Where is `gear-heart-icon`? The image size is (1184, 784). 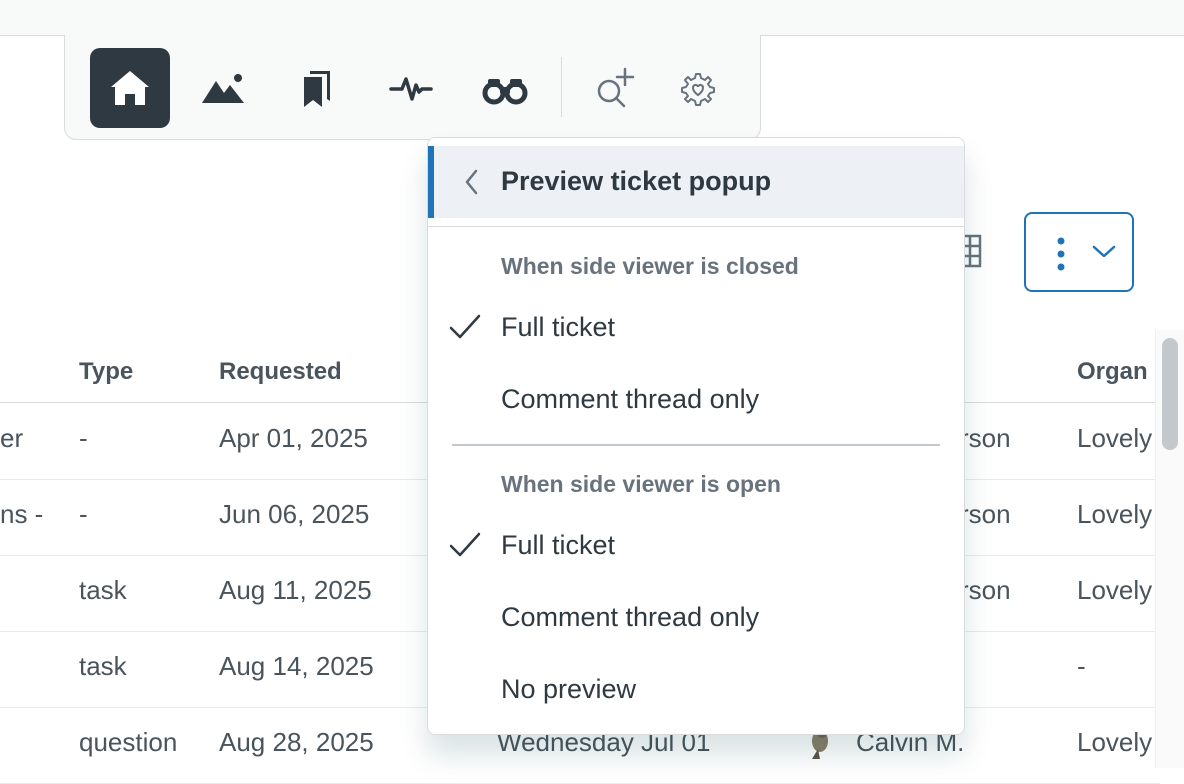 gear-heart-icon is located at coordinates (698, 89).